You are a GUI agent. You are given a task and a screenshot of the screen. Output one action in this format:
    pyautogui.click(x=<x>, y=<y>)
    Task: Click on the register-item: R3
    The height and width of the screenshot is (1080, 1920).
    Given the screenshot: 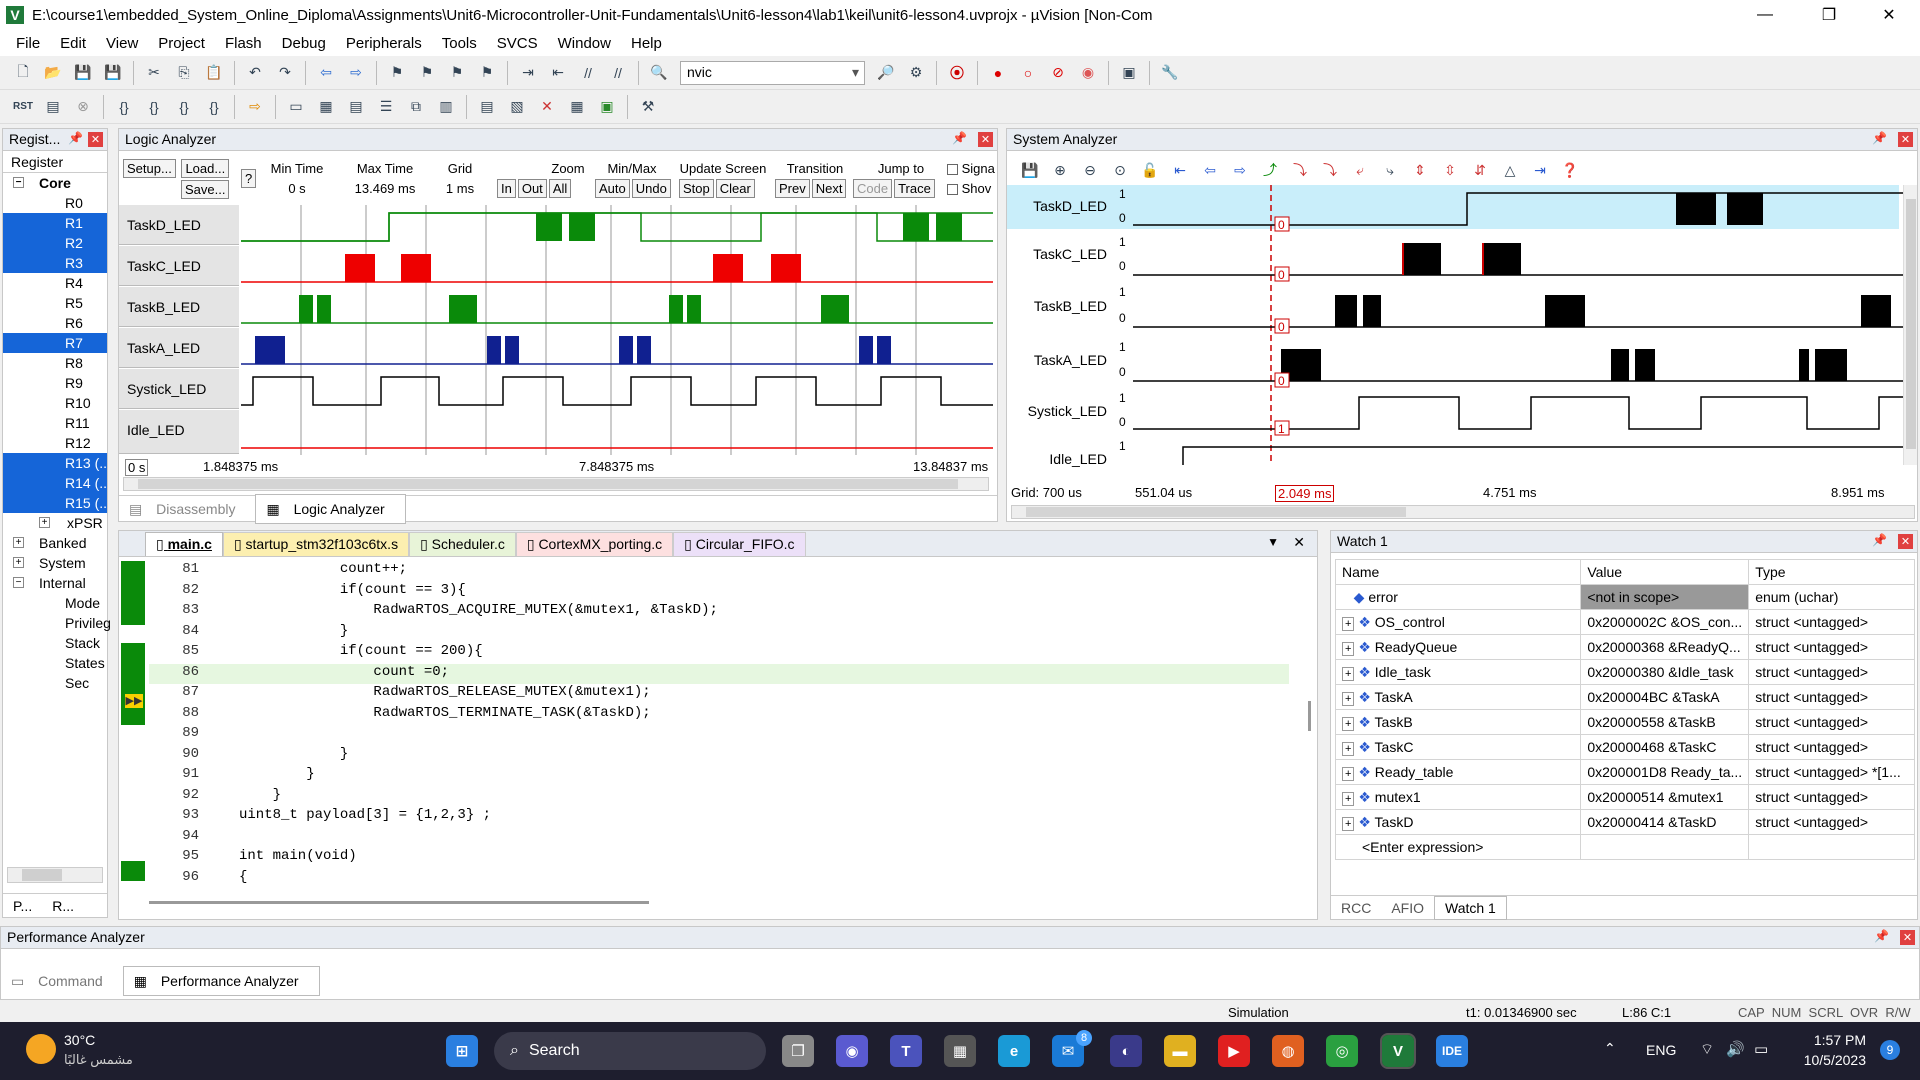 What is the action you would take?
    pyautogui.click(x=55, y=263)
    